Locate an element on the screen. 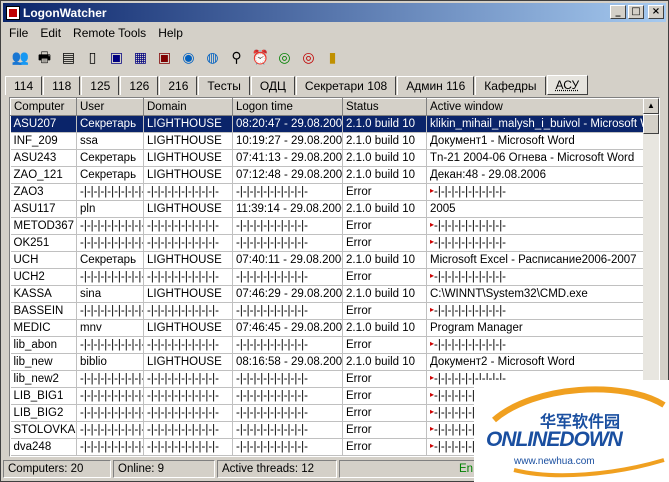  column-header-logon-time: Logon time is located at coordinates (287, 107).